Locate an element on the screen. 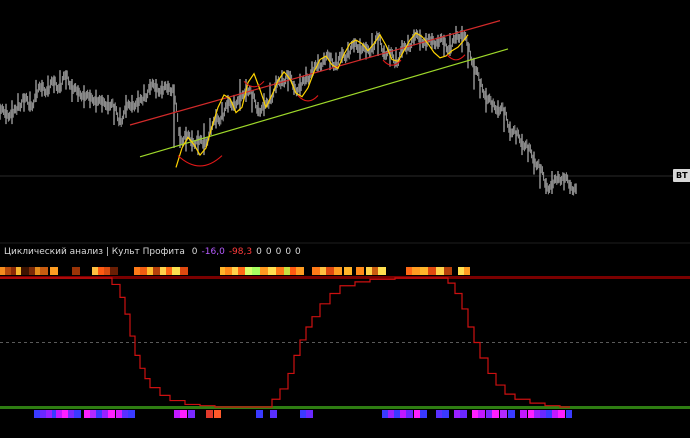 The width and height of the screenshot is (690, 438). indicator-value: -16,0 is located at coordinates (213, 252).